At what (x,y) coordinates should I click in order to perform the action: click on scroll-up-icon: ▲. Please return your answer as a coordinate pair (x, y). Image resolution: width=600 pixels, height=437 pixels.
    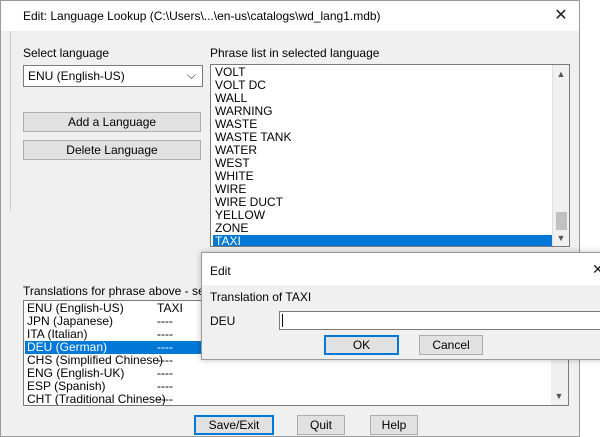
    Looking at the image, I should click on (561, 74).